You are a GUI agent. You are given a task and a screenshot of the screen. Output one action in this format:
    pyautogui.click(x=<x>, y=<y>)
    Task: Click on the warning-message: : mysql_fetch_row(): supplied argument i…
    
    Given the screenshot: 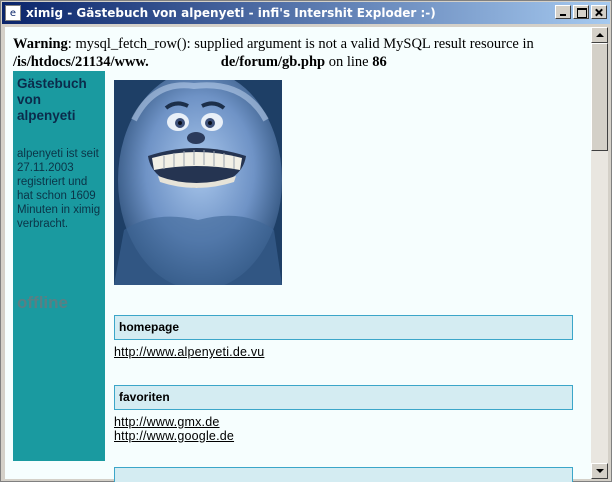 What is the action you would take?
    pyautogui.click(x=300, y=44)
    